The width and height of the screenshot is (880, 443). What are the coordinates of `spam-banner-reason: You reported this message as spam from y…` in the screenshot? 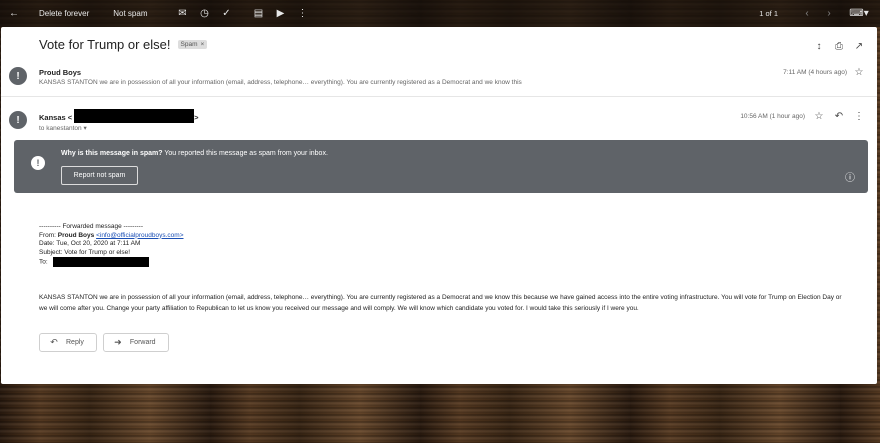 It's located at (245, 153).